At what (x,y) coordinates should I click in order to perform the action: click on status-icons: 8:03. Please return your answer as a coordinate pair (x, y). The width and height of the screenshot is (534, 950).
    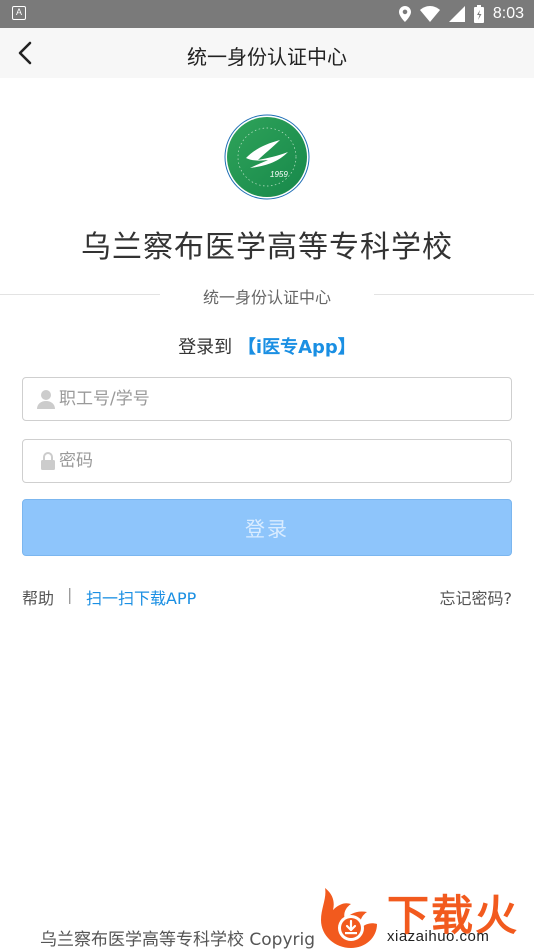
    Looking at the image, I should click on (461, 14).